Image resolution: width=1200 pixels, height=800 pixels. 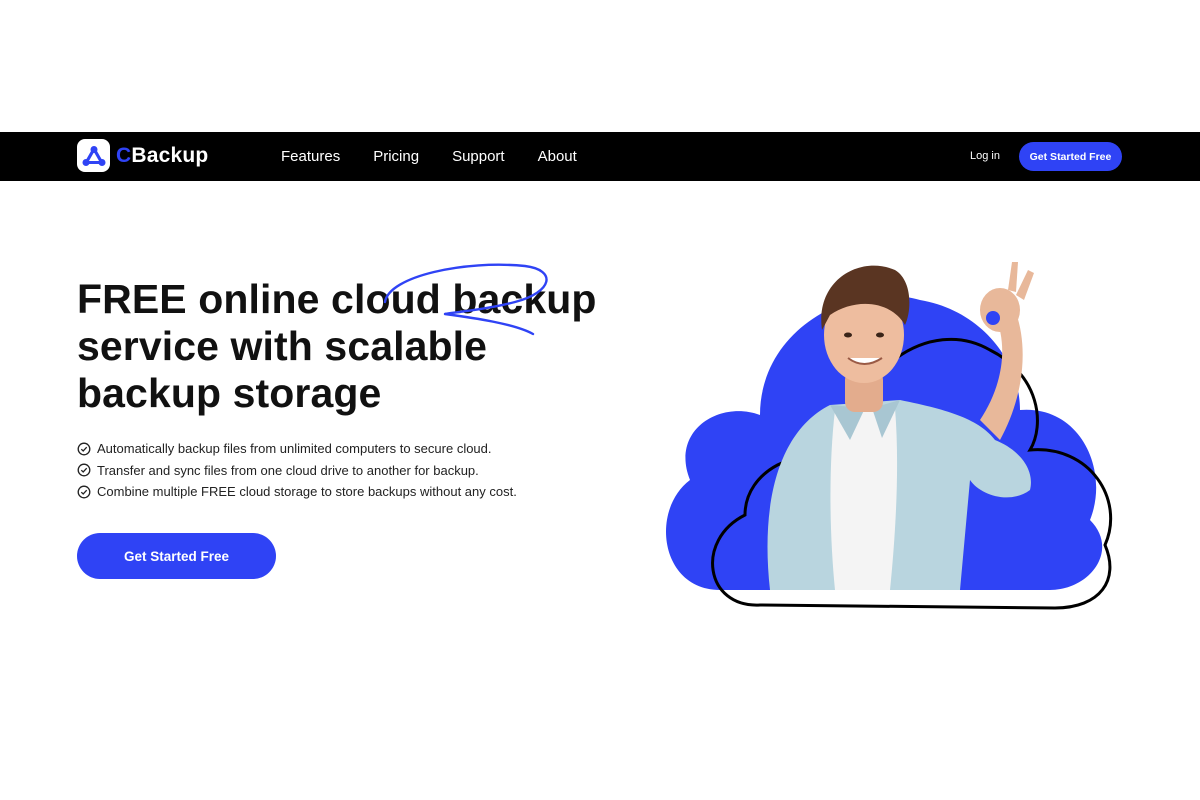 I want to click on hero-title-line-2: service with scalable, so click(x=282, y=346).